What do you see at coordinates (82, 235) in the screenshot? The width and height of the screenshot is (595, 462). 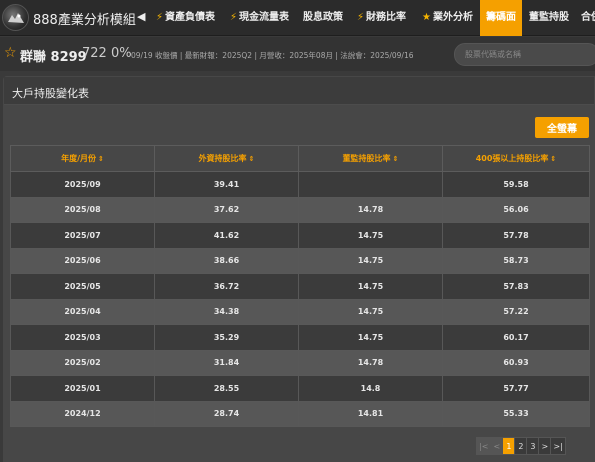 I see `cell-period: 2025/07` at bounding box center [82, 235].